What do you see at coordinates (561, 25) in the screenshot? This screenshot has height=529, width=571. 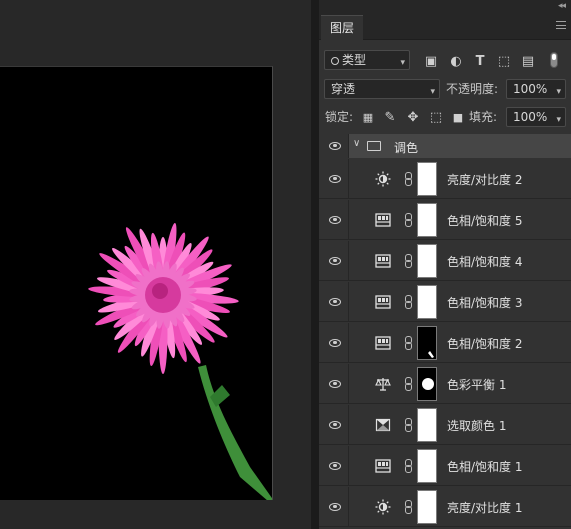 I see `panel-menu-icon` at bounding box center [561, 25].